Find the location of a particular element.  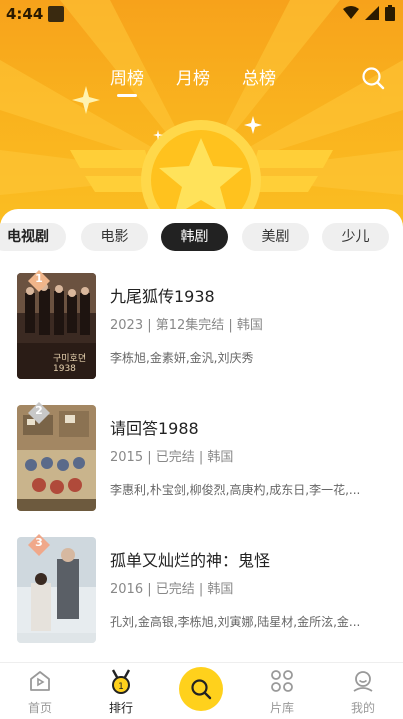

nav-ranking-label: 排行 is located at coordinates (120, 708).